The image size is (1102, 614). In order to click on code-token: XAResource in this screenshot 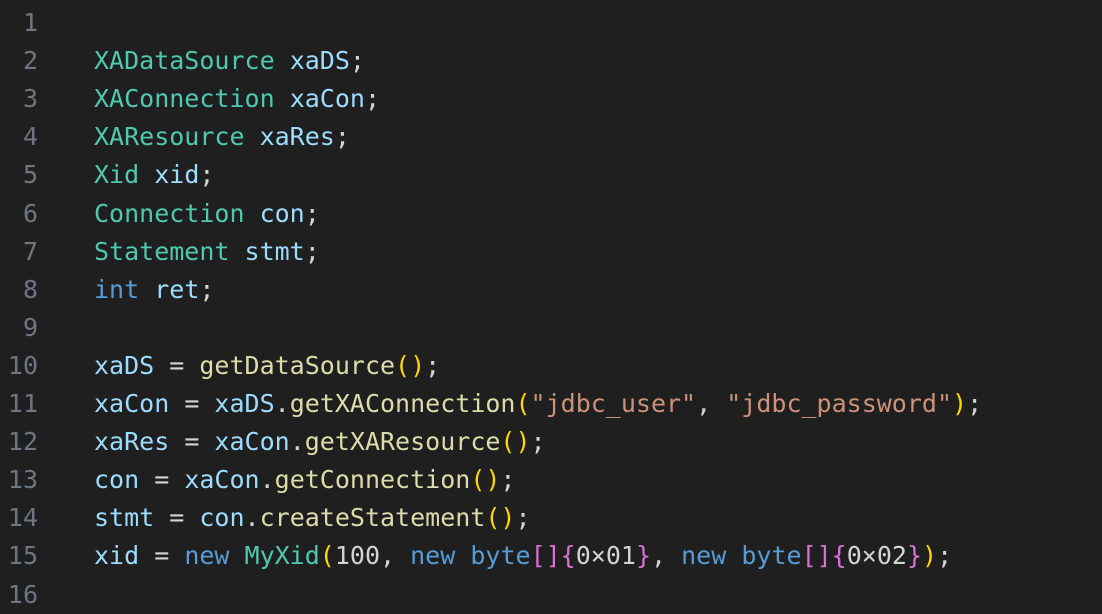, I will do `click(169, 137)`.